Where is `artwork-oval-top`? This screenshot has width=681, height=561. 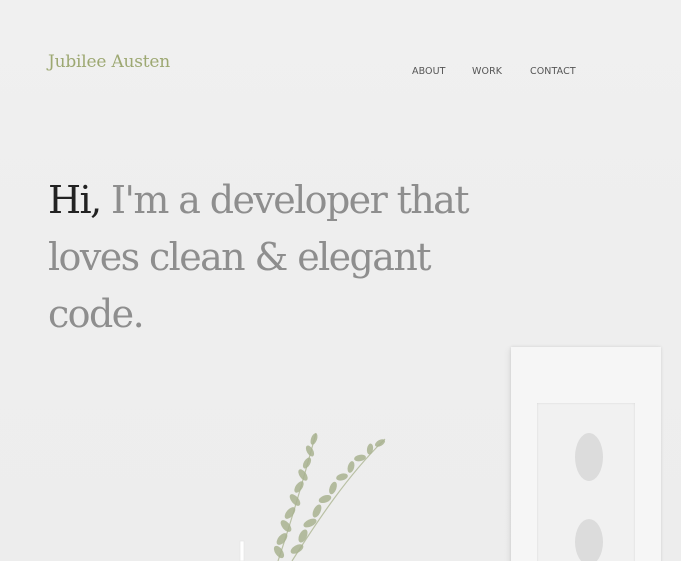 artwork-oval-top is located at coordinates (589, 457).